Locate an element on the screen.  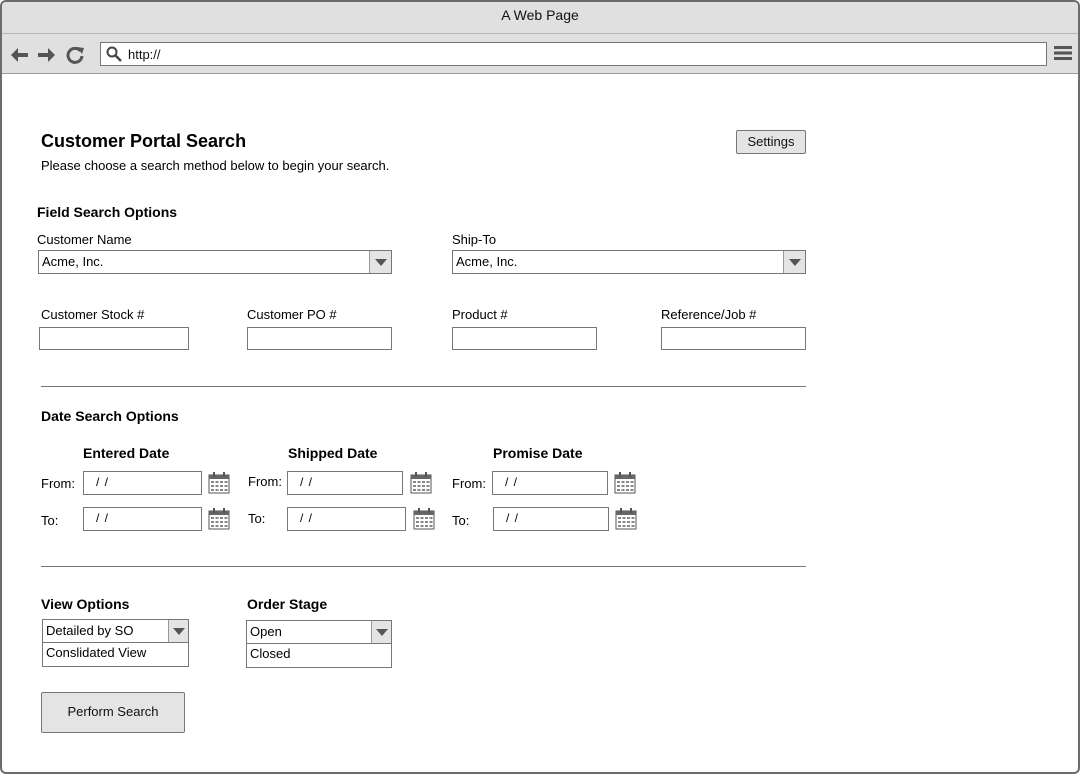
customer-name-value: Acme, Inc. is located at coordinates (73, 261).